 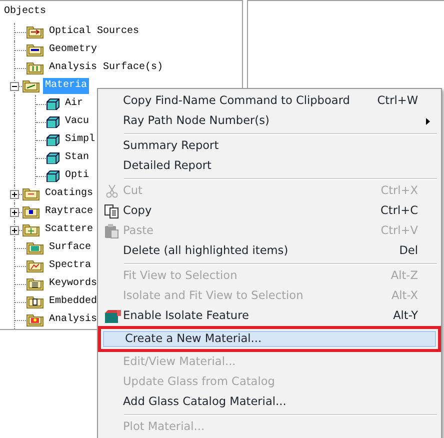 I want to click on tree-item: Simpl, so click(x=80, y=140).